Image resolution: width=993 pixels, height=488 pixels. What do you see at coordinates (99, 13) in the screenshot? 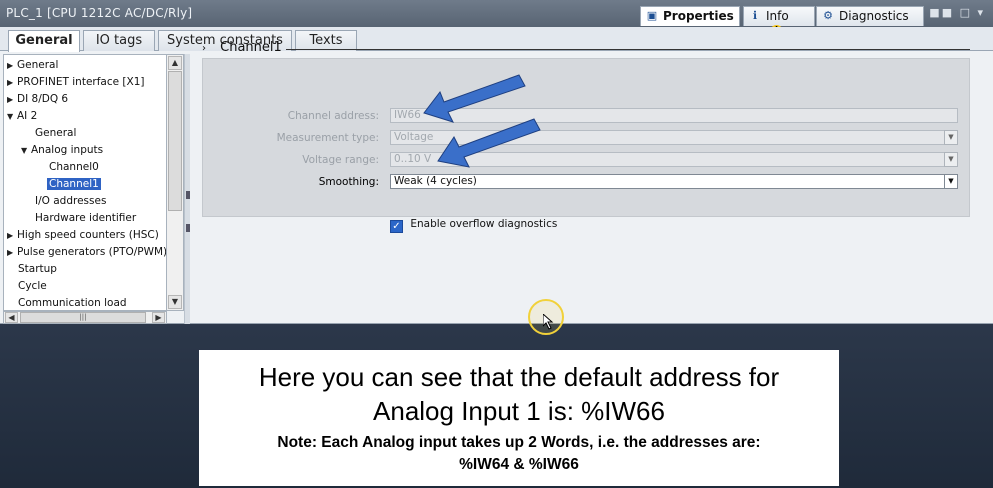
I see `device-title: PLC_1 [CPU 1212C AC/DC/Rly]` at bounding box center [99, 13].